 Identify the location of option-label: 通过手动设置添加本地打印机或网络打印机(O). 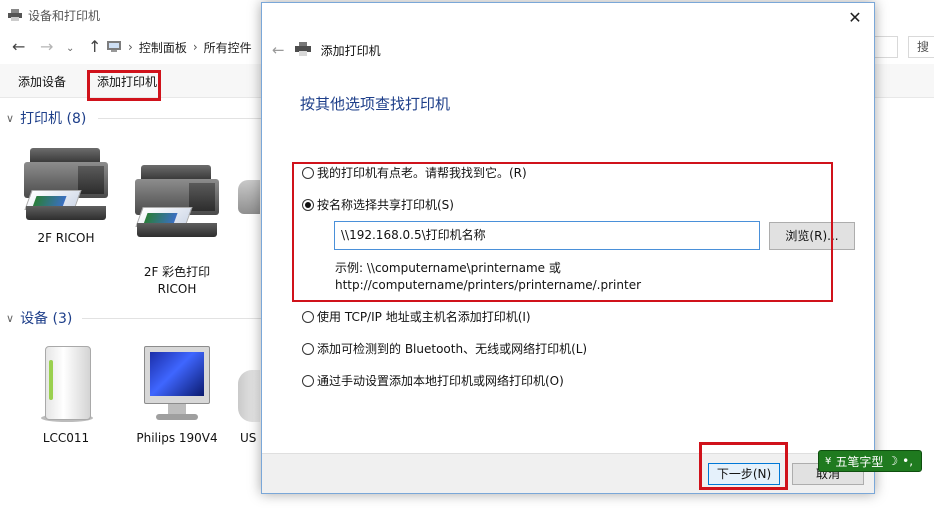
(440, 381).